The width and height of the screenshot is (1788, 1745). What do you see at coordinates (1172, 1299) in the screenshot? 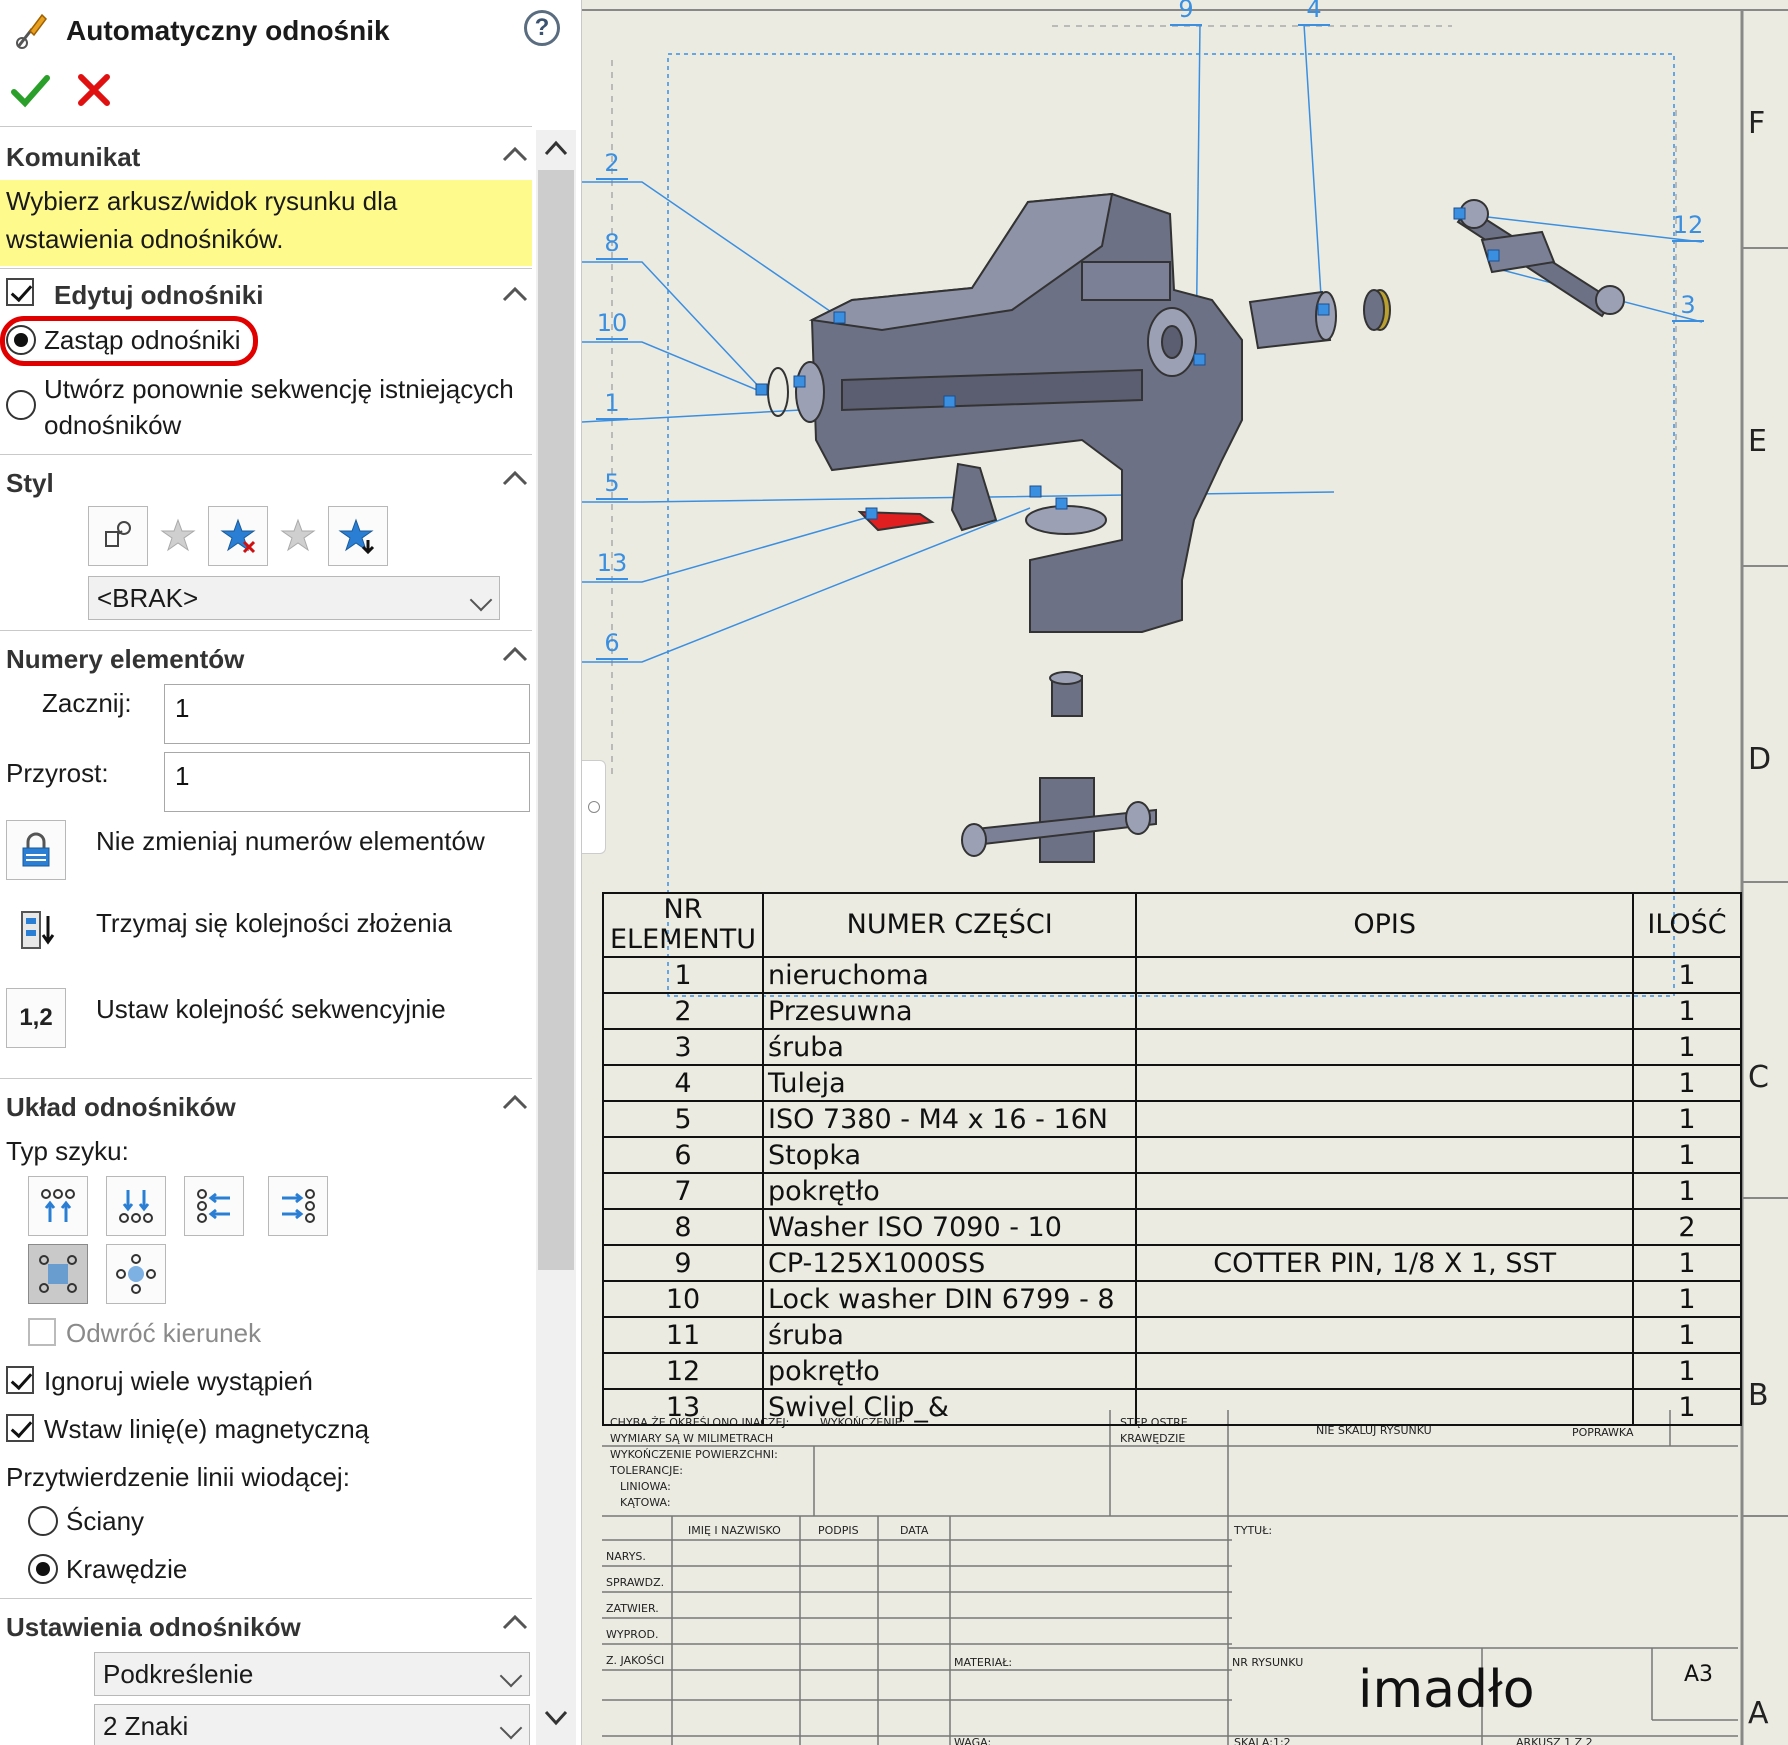
I see `table-row: 10 Lock washer DIN 6799 - 8 1` at bounding box center [1172, 1299].